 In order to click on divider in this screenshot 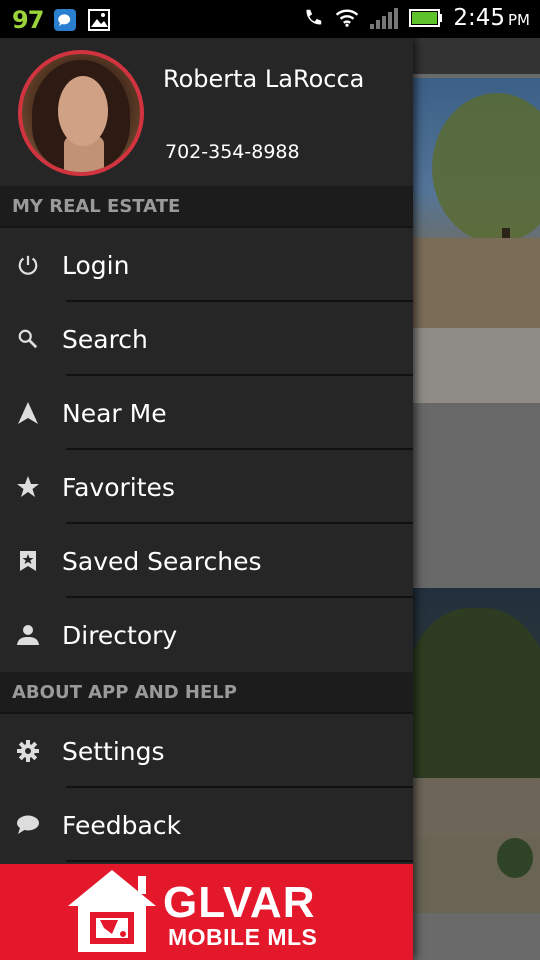, I will do `click(239, 861)`.